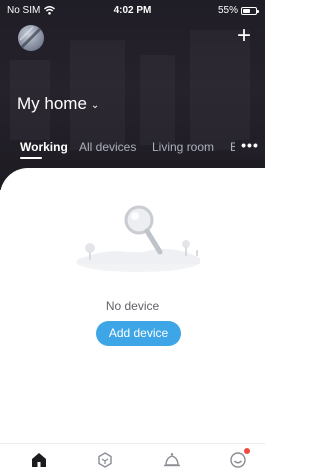 Image resolution: width=320 pixels, height=475 pixels. Describe the element at coordinates (239, 459) in the screenshot. I see `tab-me` at that location.